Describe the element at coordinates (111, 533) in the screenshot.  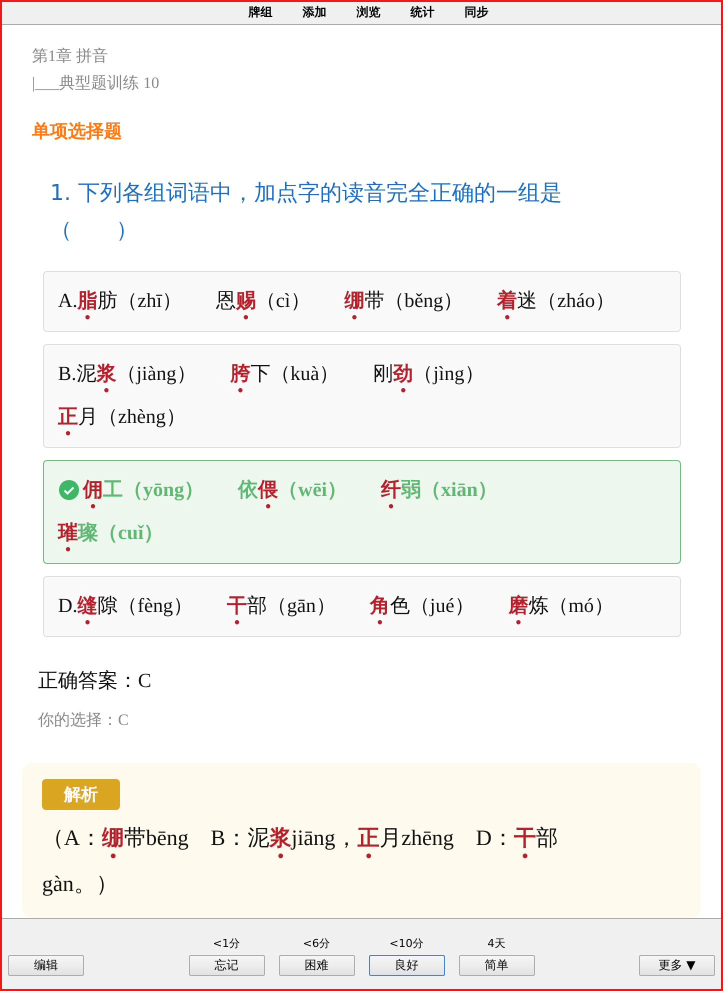
I see `word-pinyin: 璀璨（cuǐ）` at that location.